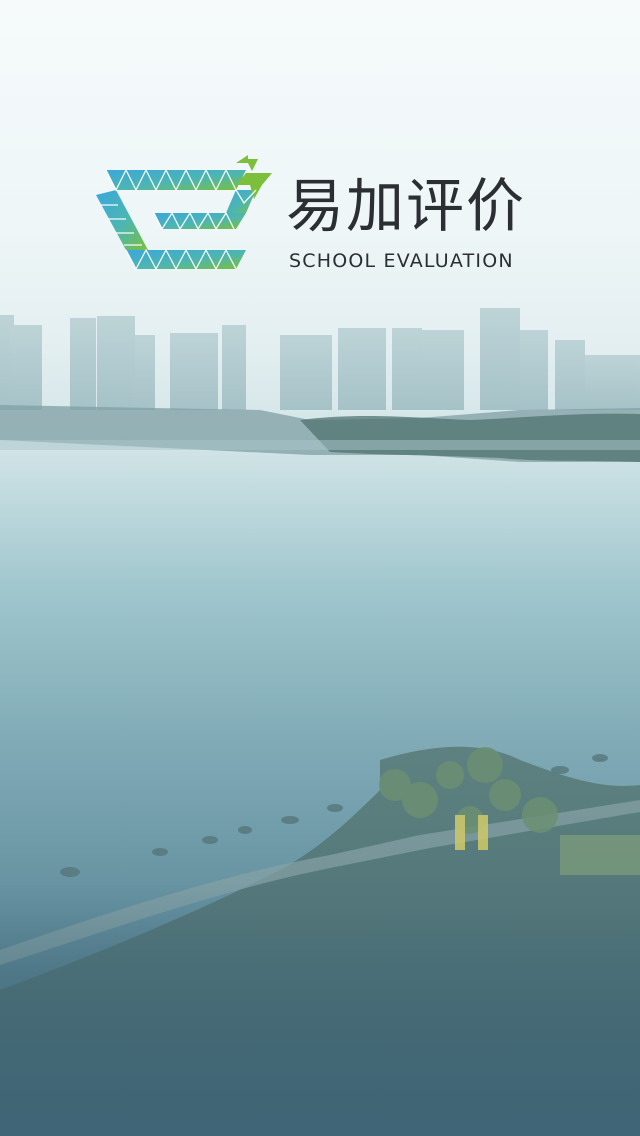  I want to click on brand-tagline: SCHOOL EVALUATION, so click(401, 261).